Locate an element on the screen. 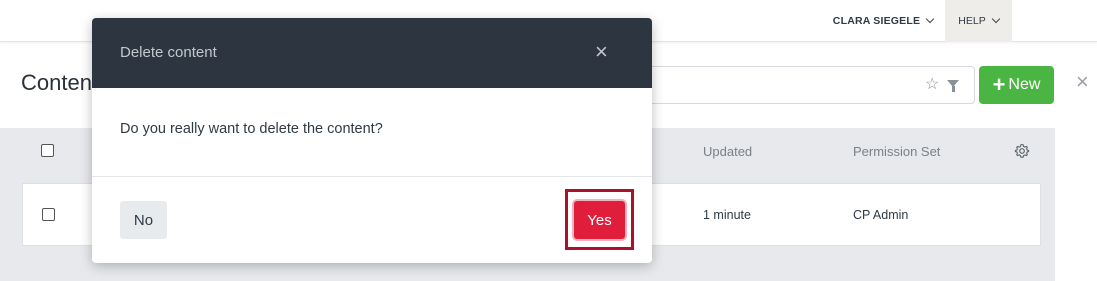 Image resolution: width=1097 pixels, height=281 pixels. user-name: CLARA SIEGELE is located at coordinates (876, 21).